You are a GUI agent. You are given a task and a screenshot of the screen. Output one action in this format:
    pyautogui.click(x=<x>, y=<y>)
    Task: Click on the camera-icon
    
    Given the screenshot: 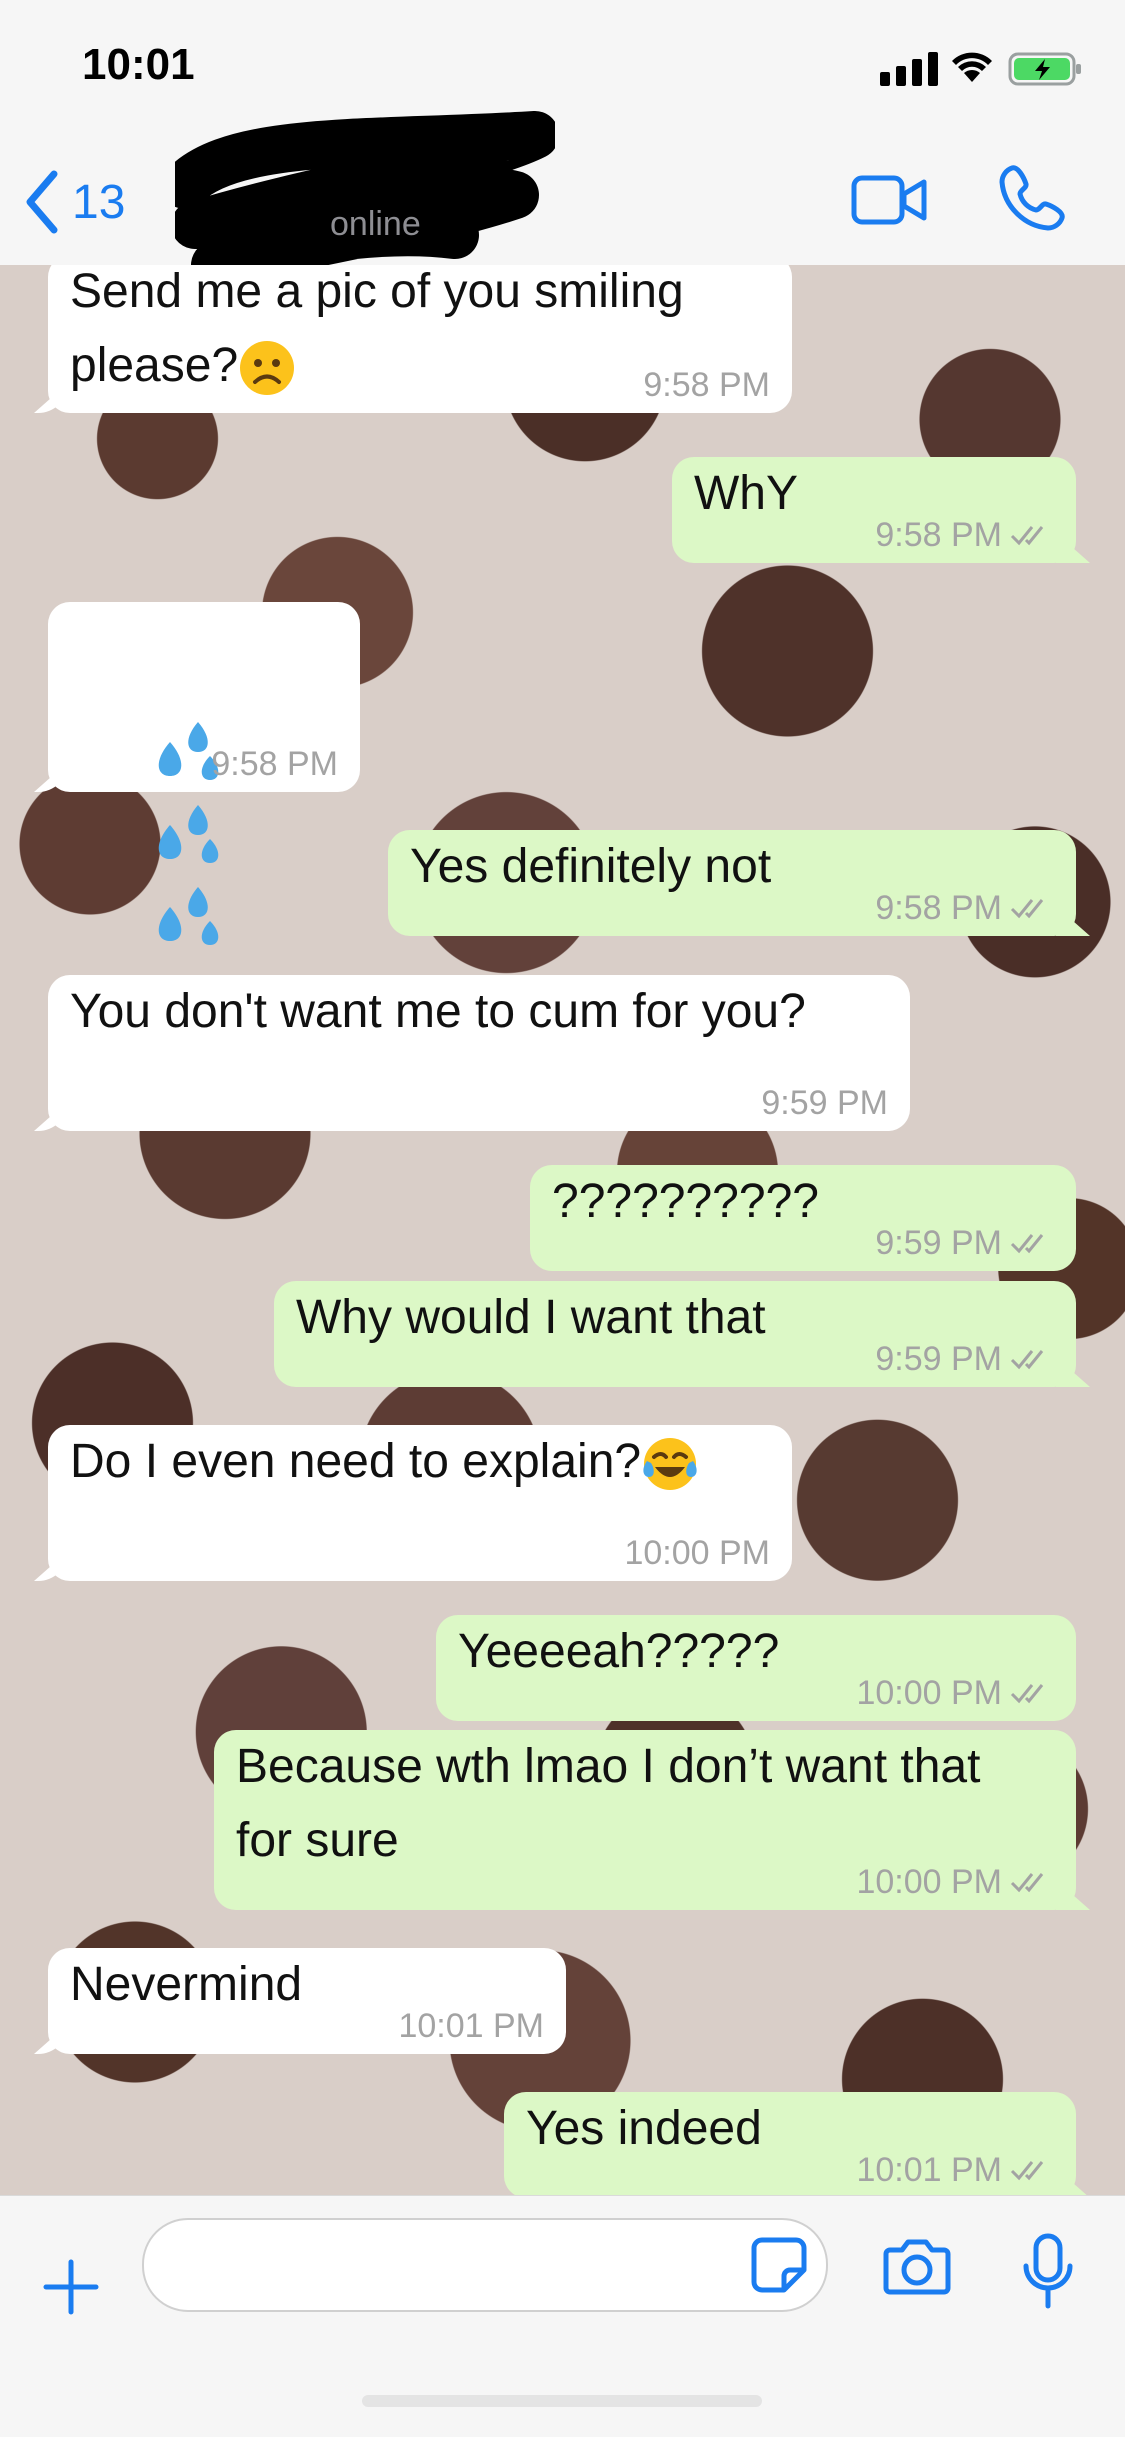 What is the action you would take?
    pyautogui.click(x=917, y=2266)
    